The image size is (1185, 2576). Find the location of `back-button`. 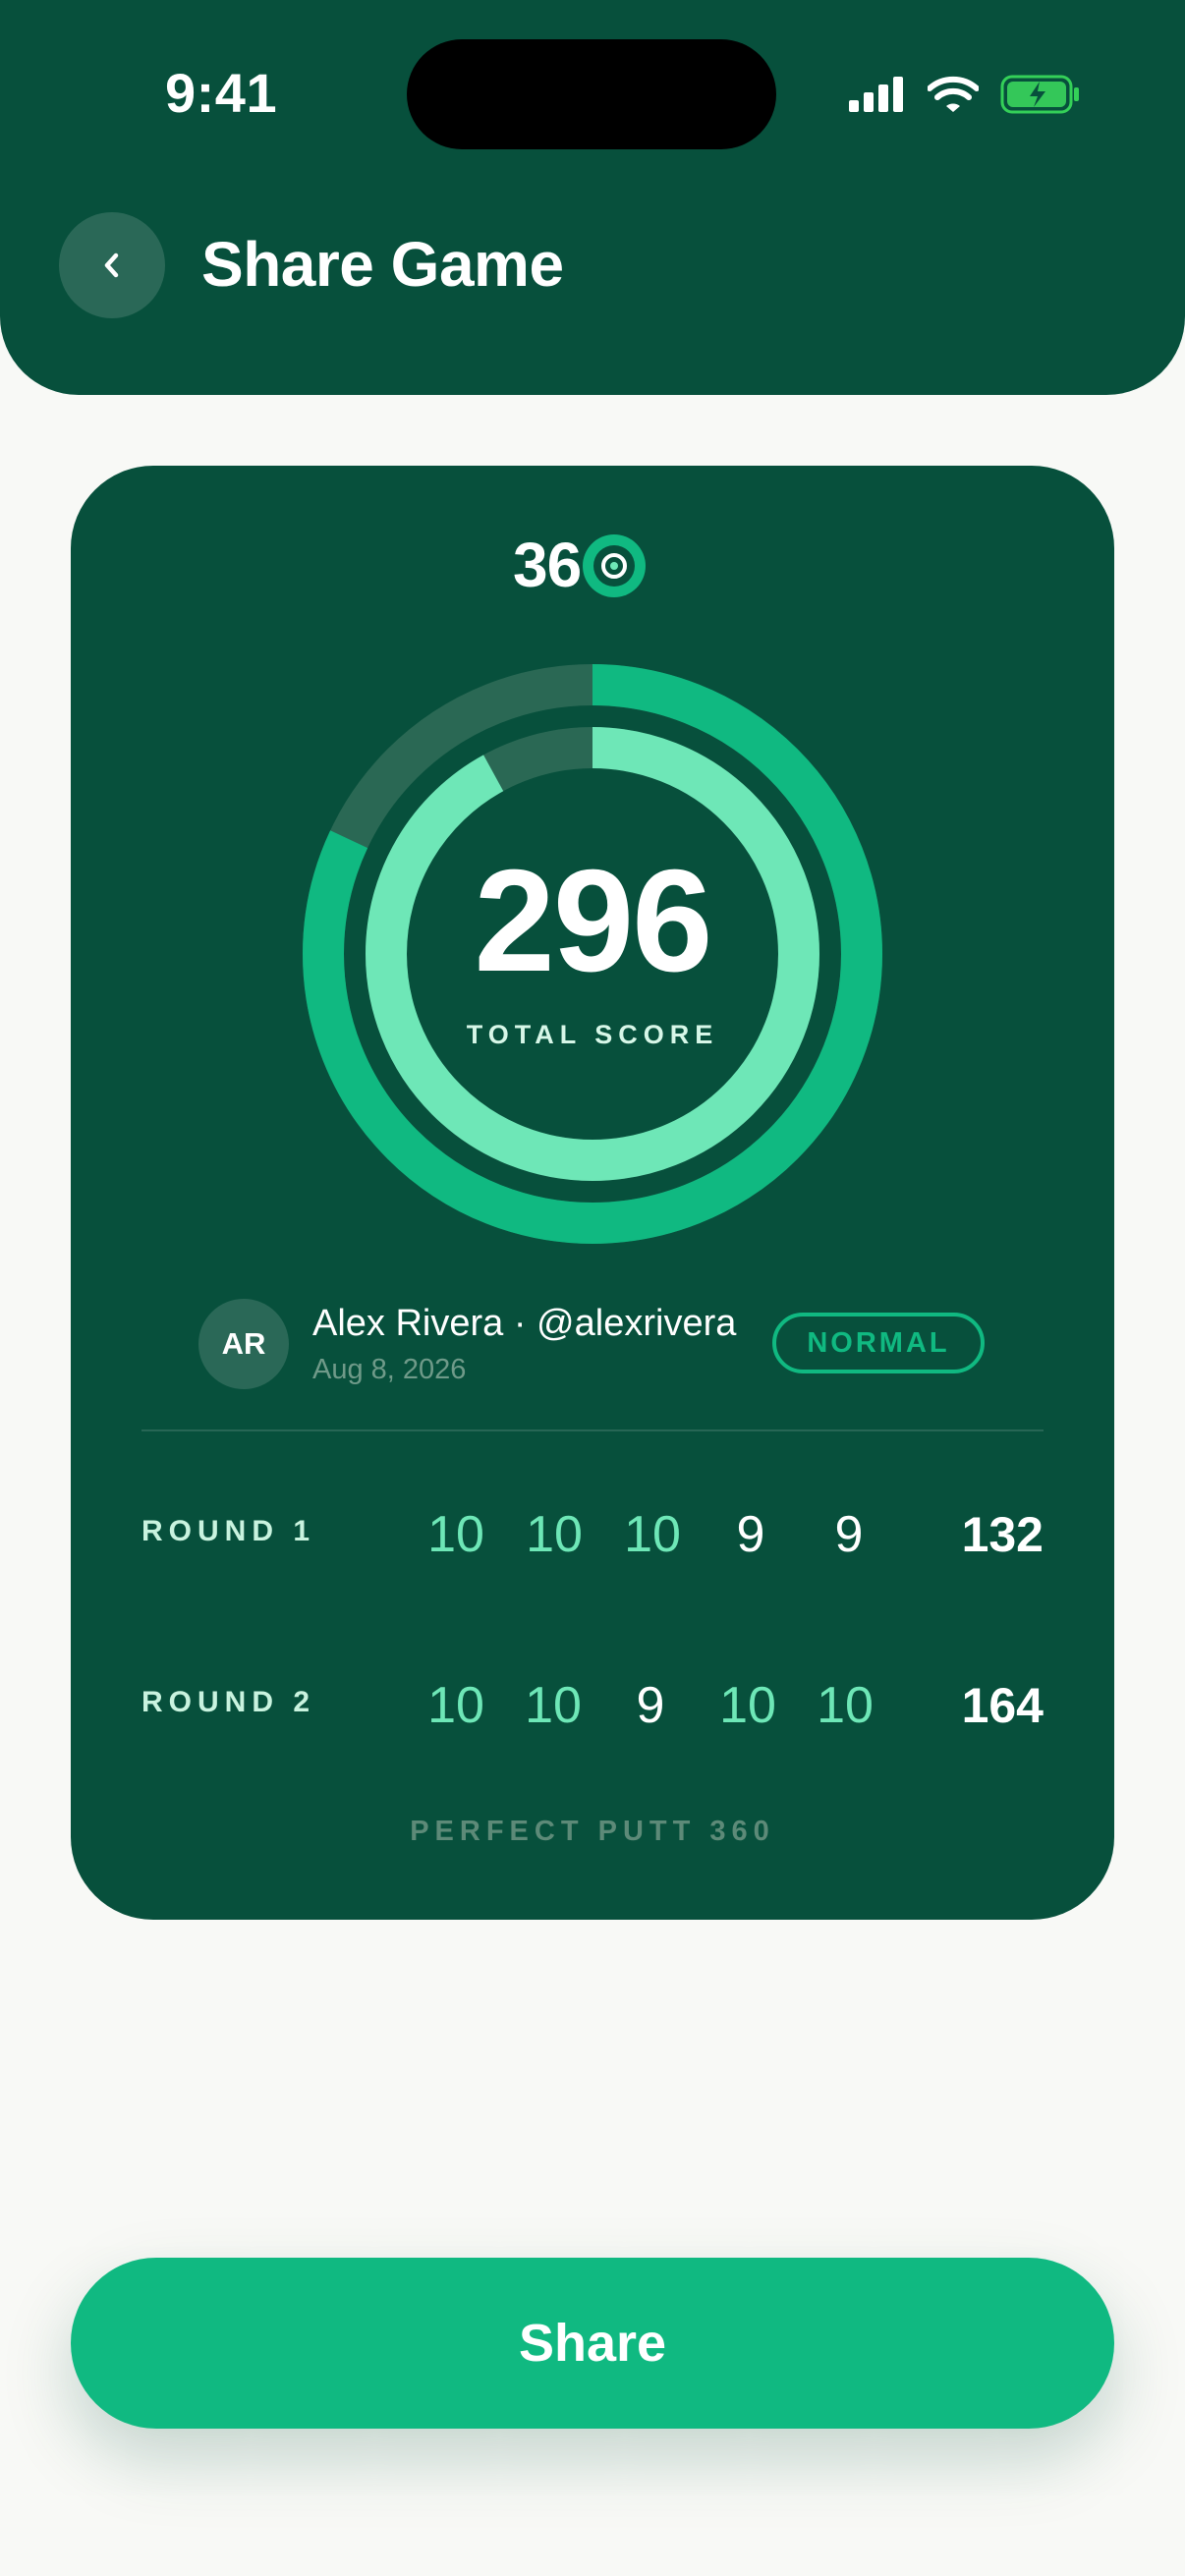

back-button is located at coordinates (112, 265).